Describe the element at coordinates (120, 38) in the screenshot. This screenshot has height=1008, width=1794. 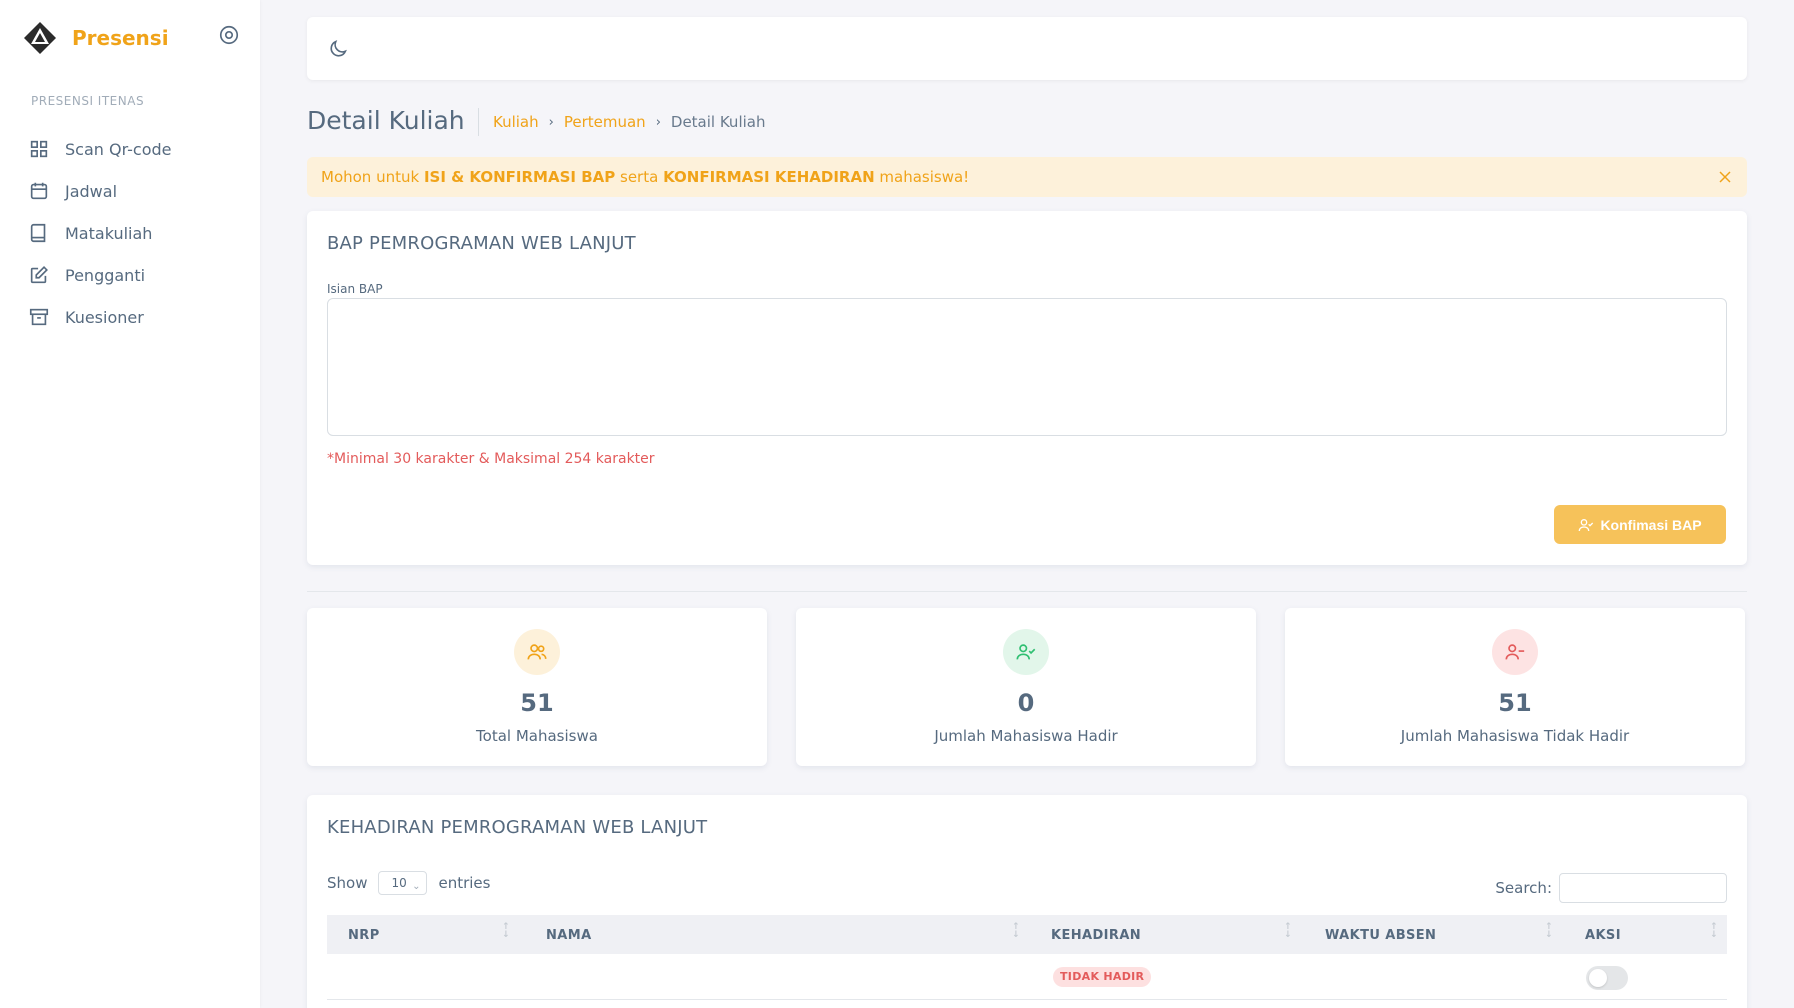
I see `brand-name: Presensi` at that location.